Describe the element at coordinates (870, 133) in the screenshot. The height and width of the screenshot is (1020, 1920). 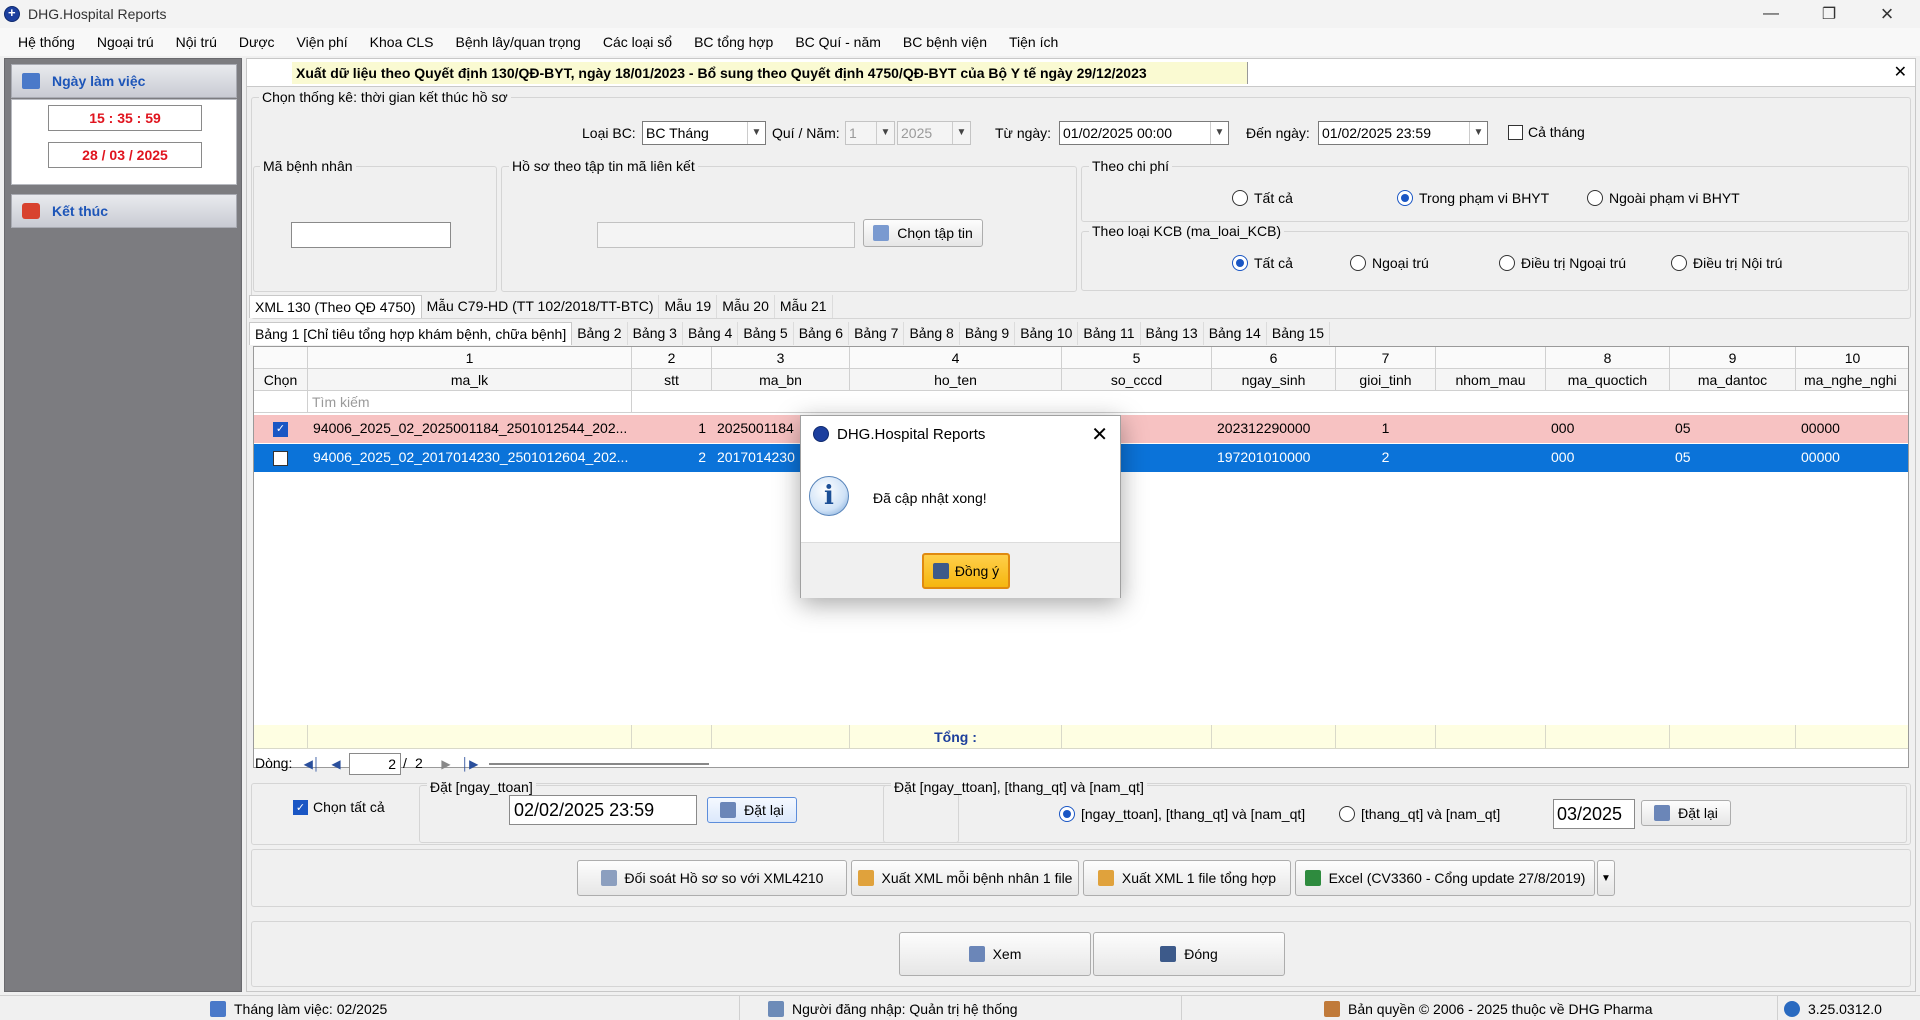
I see `quarter-select: 1 ▼` at that location.